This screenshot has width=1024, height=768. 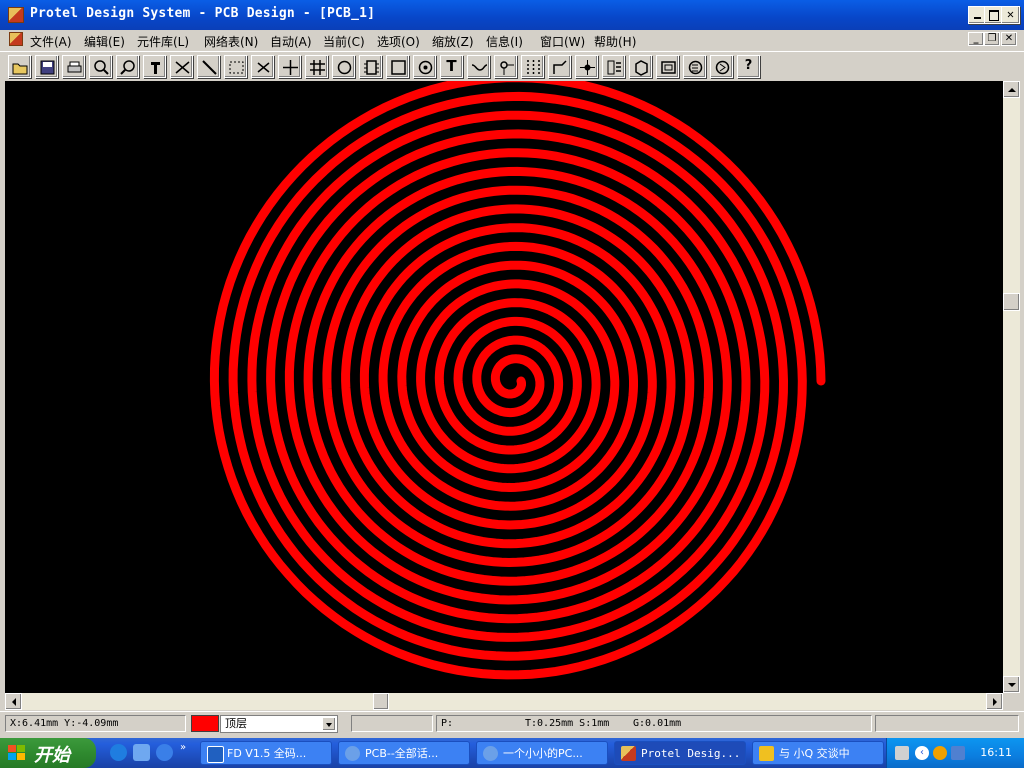 I want to click on document-icon, so click(x=16, y=39).